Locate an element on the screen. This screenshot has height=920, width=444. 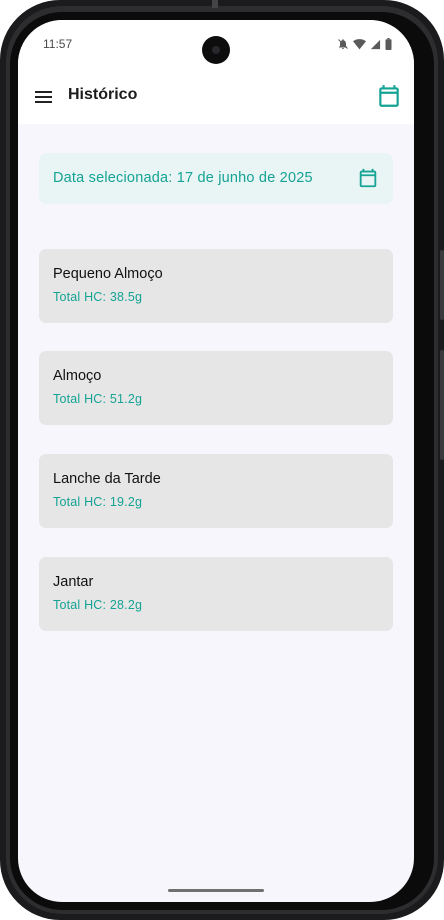
home-indicator is located at coordinates (216, 890).